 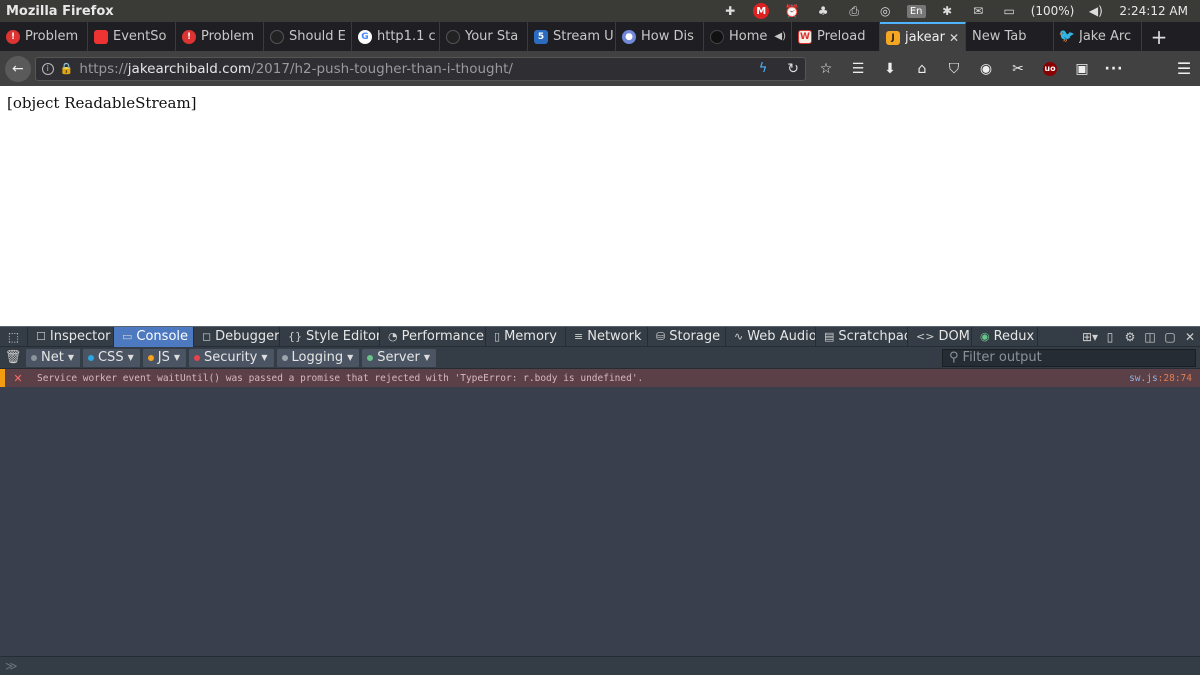 I want to click on console-input: ≫, so click(x=600, y=665).